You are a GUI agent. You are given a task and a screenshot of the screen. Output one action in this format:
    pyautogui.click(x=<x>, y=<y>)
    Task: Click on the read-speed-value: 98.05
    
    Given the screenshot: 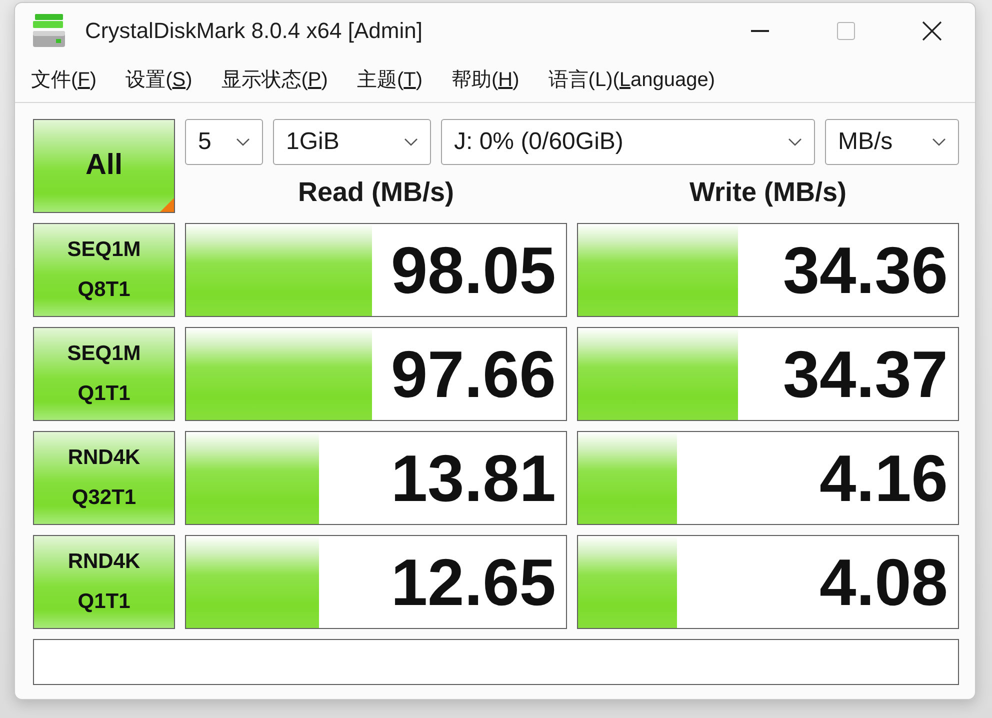 What is the action you would take?
    pyautogui.click(x=473, y=270)
    